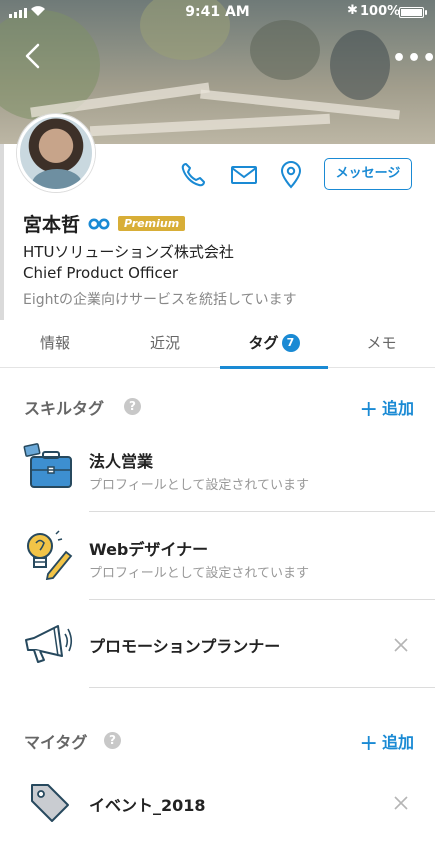  I want to click on eight-link-icon, so click(99, 223).